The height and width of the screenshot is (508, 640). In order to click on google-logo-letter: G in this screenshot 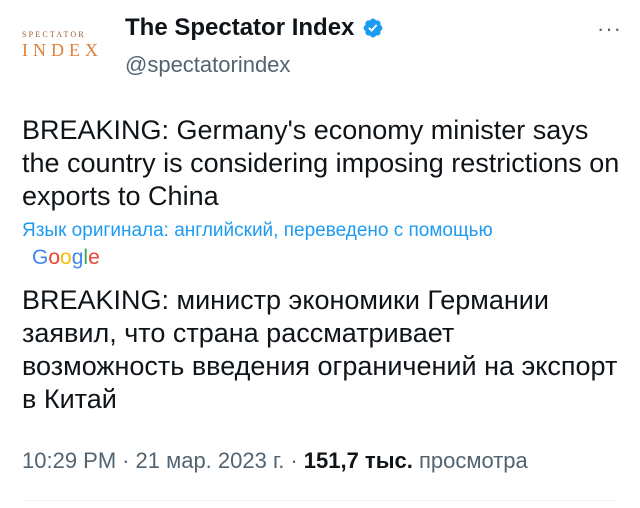, I will do `click(40, 257)`.